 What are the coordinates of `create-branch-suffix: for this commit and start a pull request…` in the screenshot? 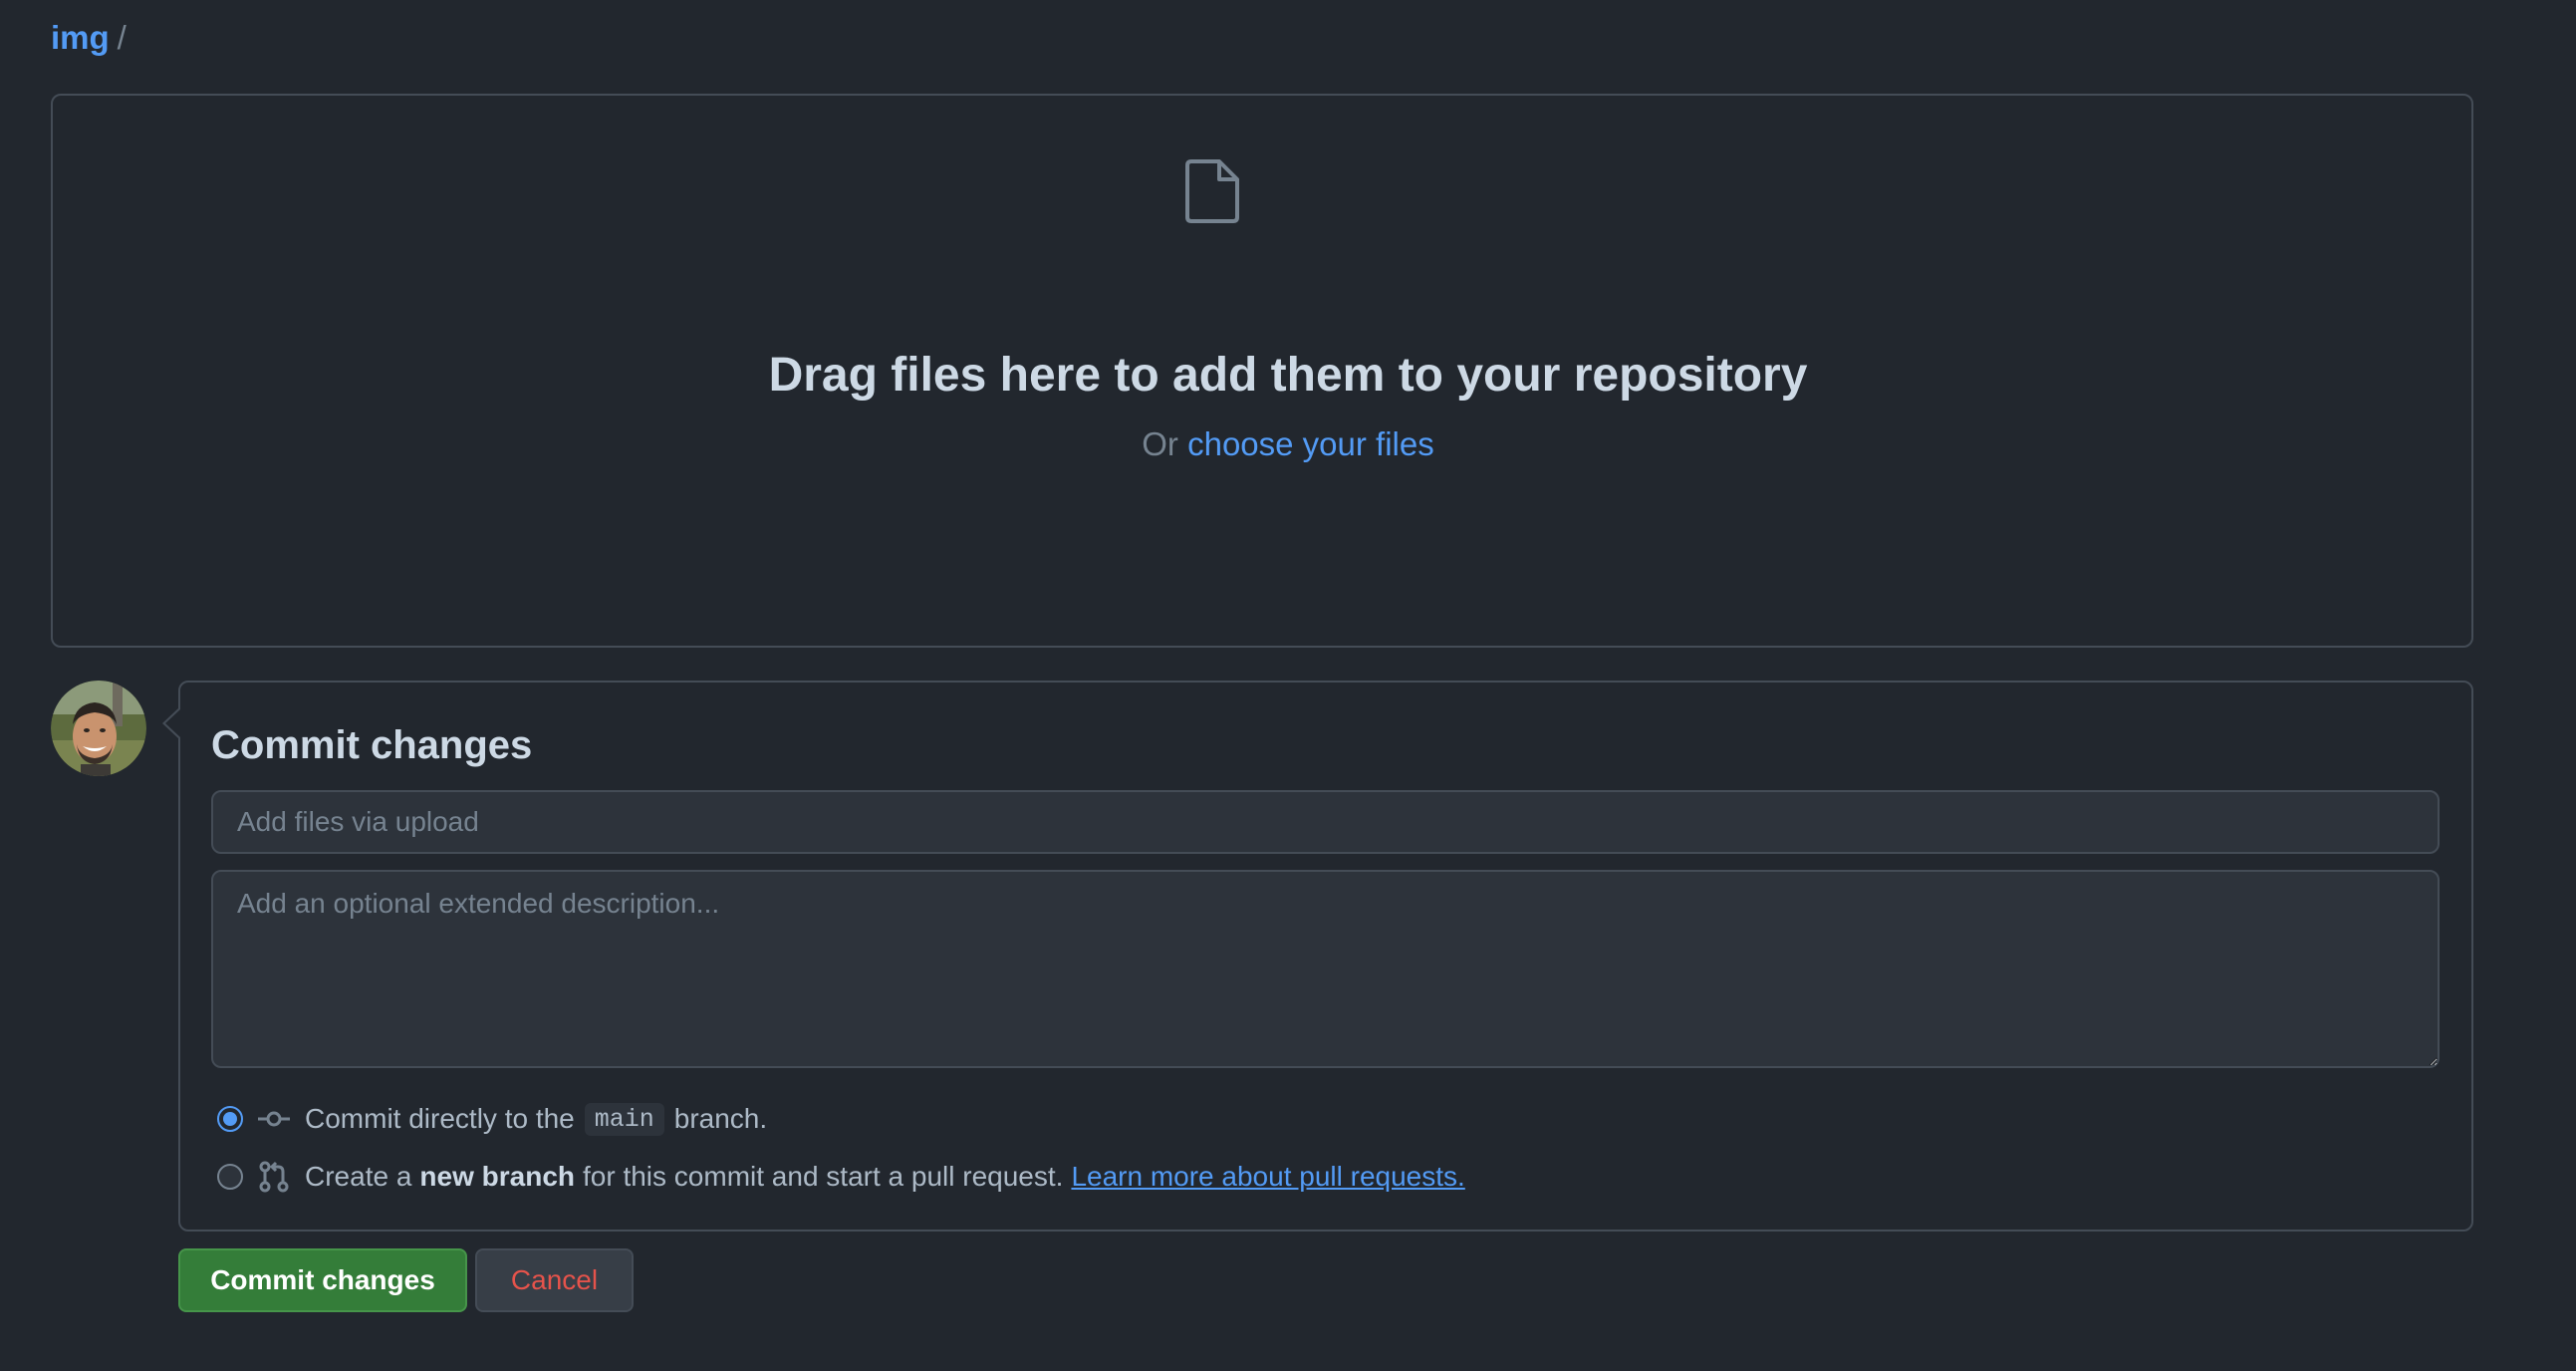 It's located at (823, 1176).